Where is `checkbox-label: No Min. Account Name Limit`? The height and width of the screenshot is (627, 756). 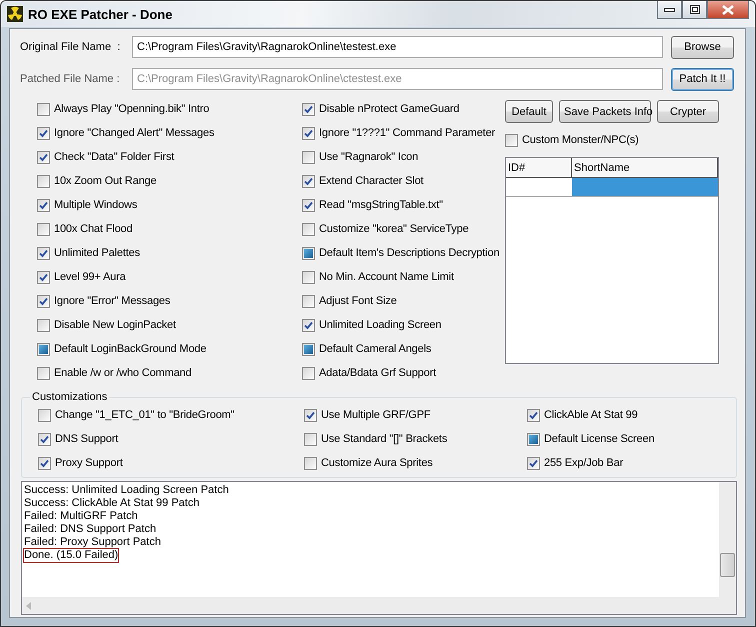 checkbox-label: No Min. Account Name Limit is located at coordinates (386, 277).